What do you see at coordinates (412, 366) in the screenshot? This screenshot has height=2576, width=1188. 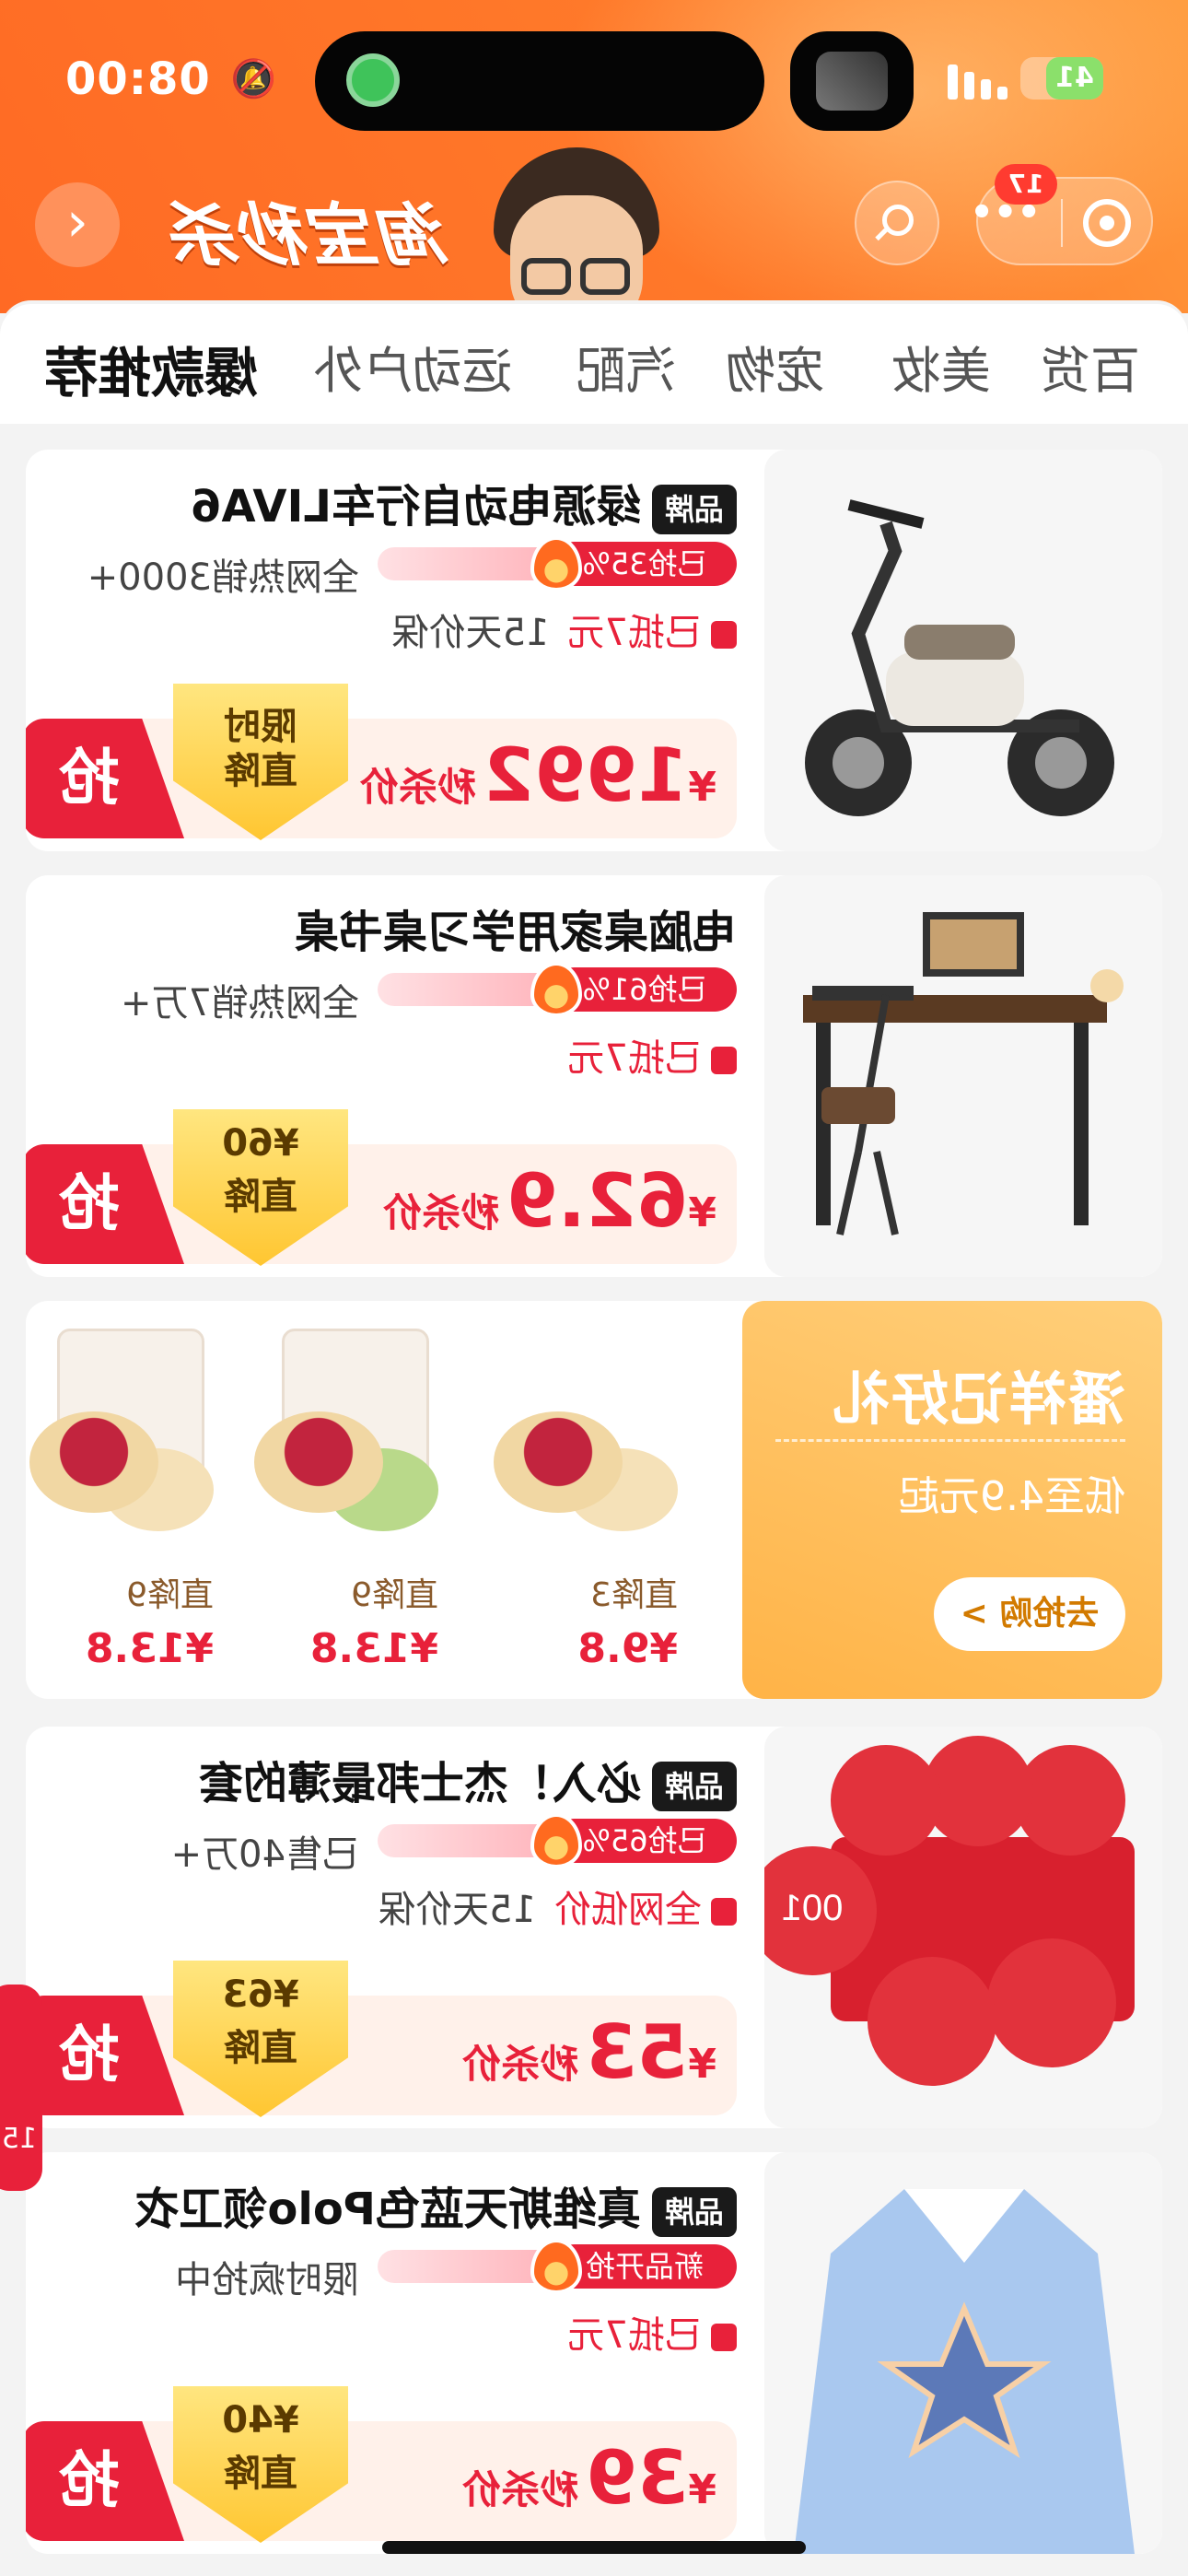 I see `tab-sports: 运动户外` at bounding box center [412, 366].